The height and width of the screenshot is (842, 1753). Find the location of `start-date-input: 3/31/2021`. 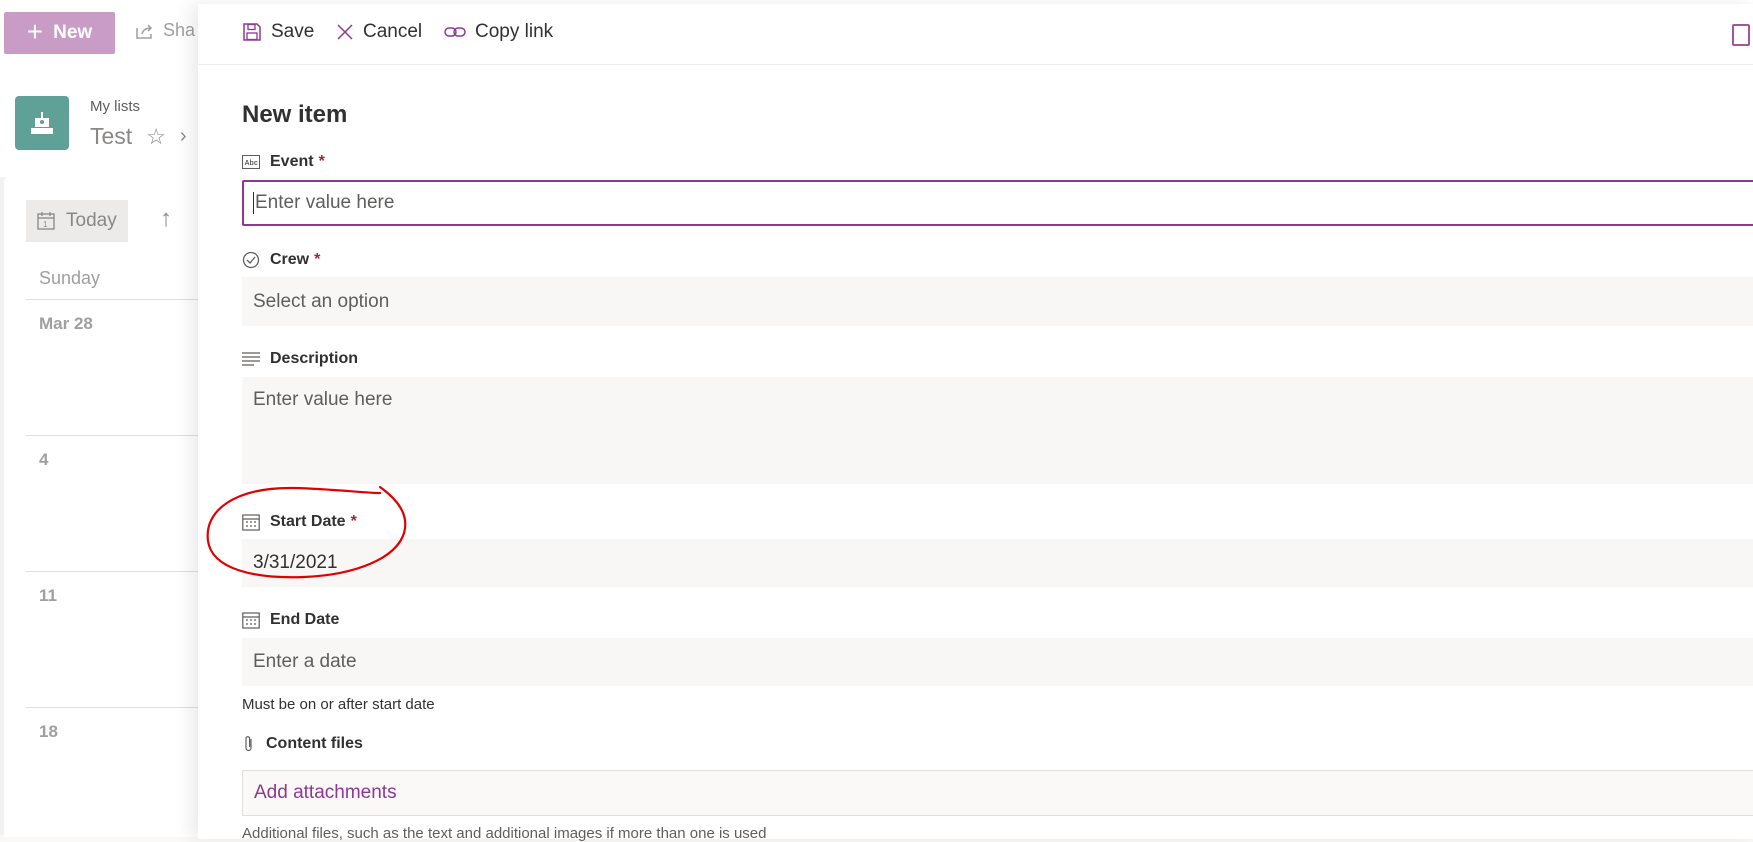

start-date-input: 3/31/2021 is located at coordinates (997, 563).